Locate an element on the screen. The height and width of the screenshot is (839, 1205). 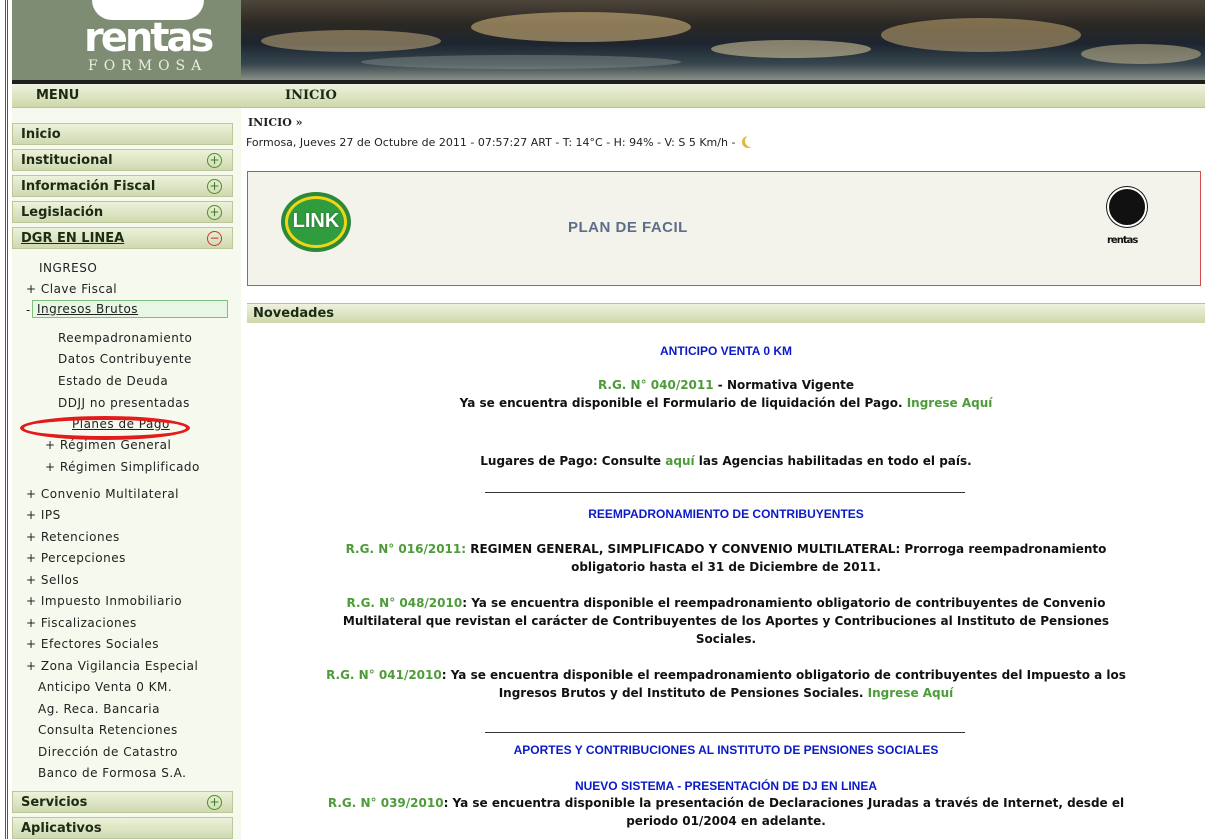
sub-zona-vigilancia: + Zona Vigilancia Especial is located at coordinates (112, 666).